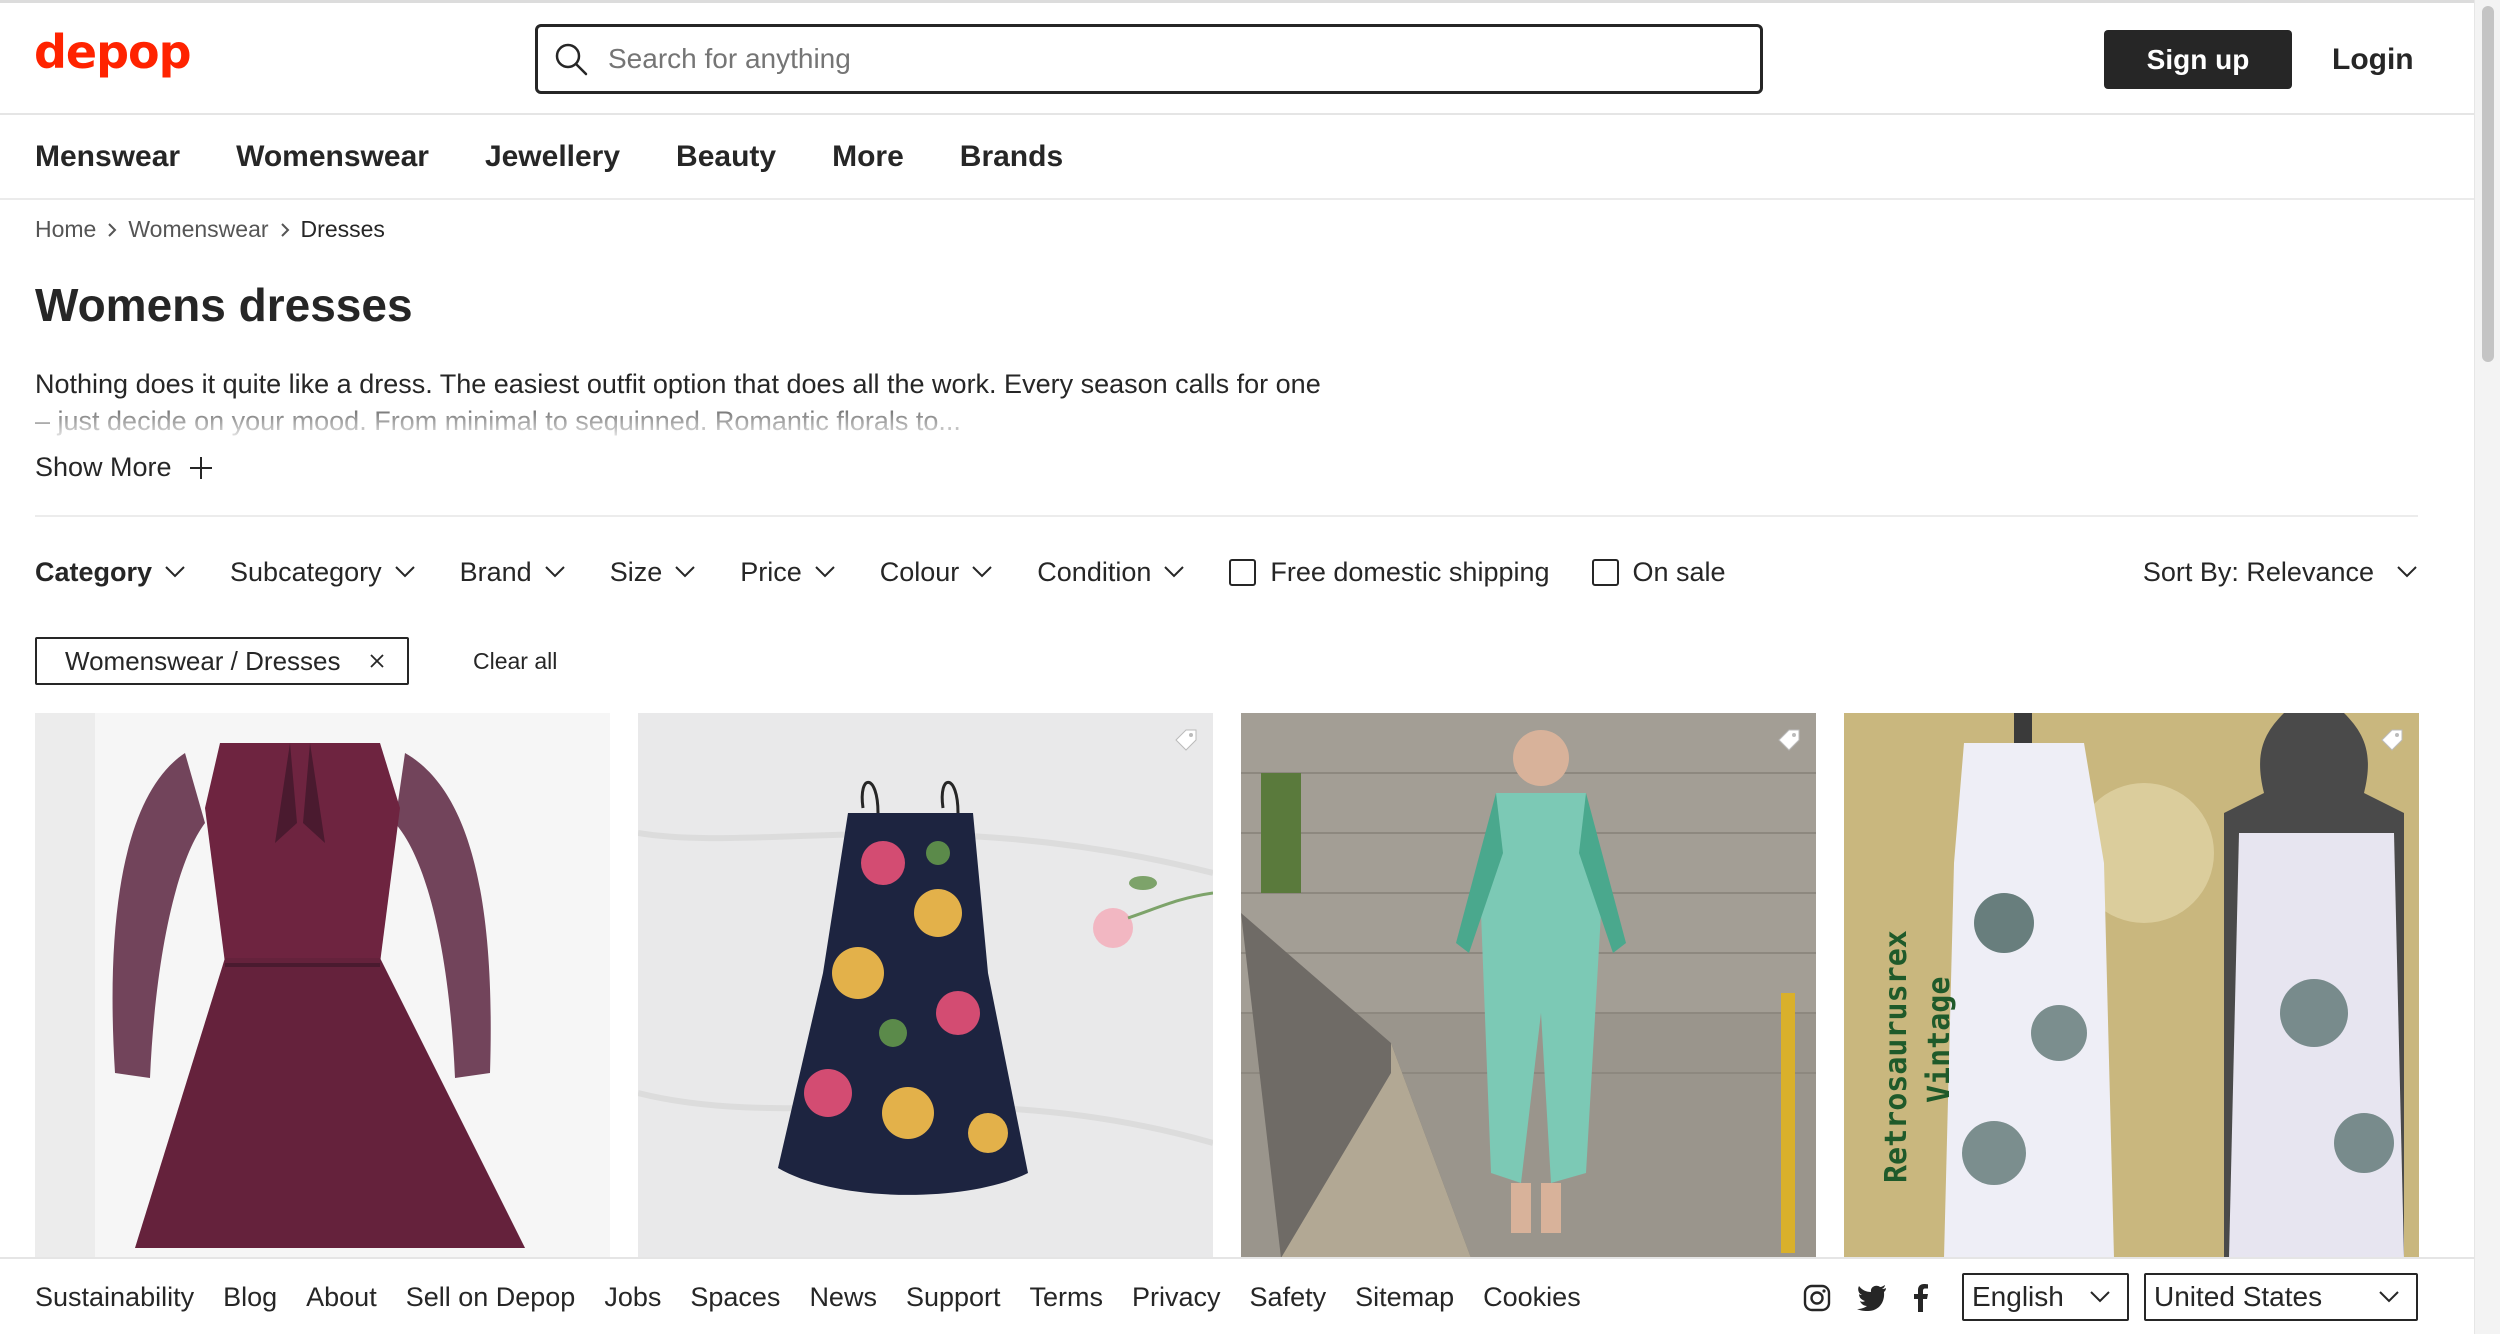 The image size is (2500, 1334). I want to click on nav-item-jewellery: Jewellery, so click(552, 157).